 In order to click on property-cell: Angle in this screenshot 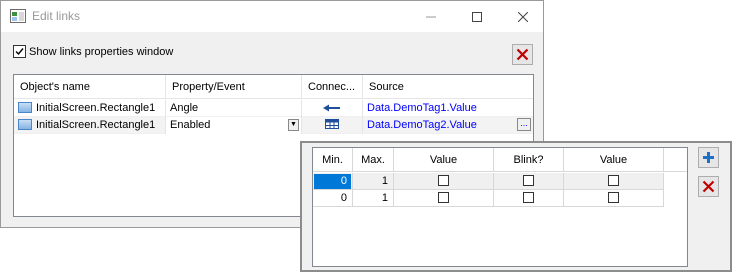, I will do `click(234, 108)`.